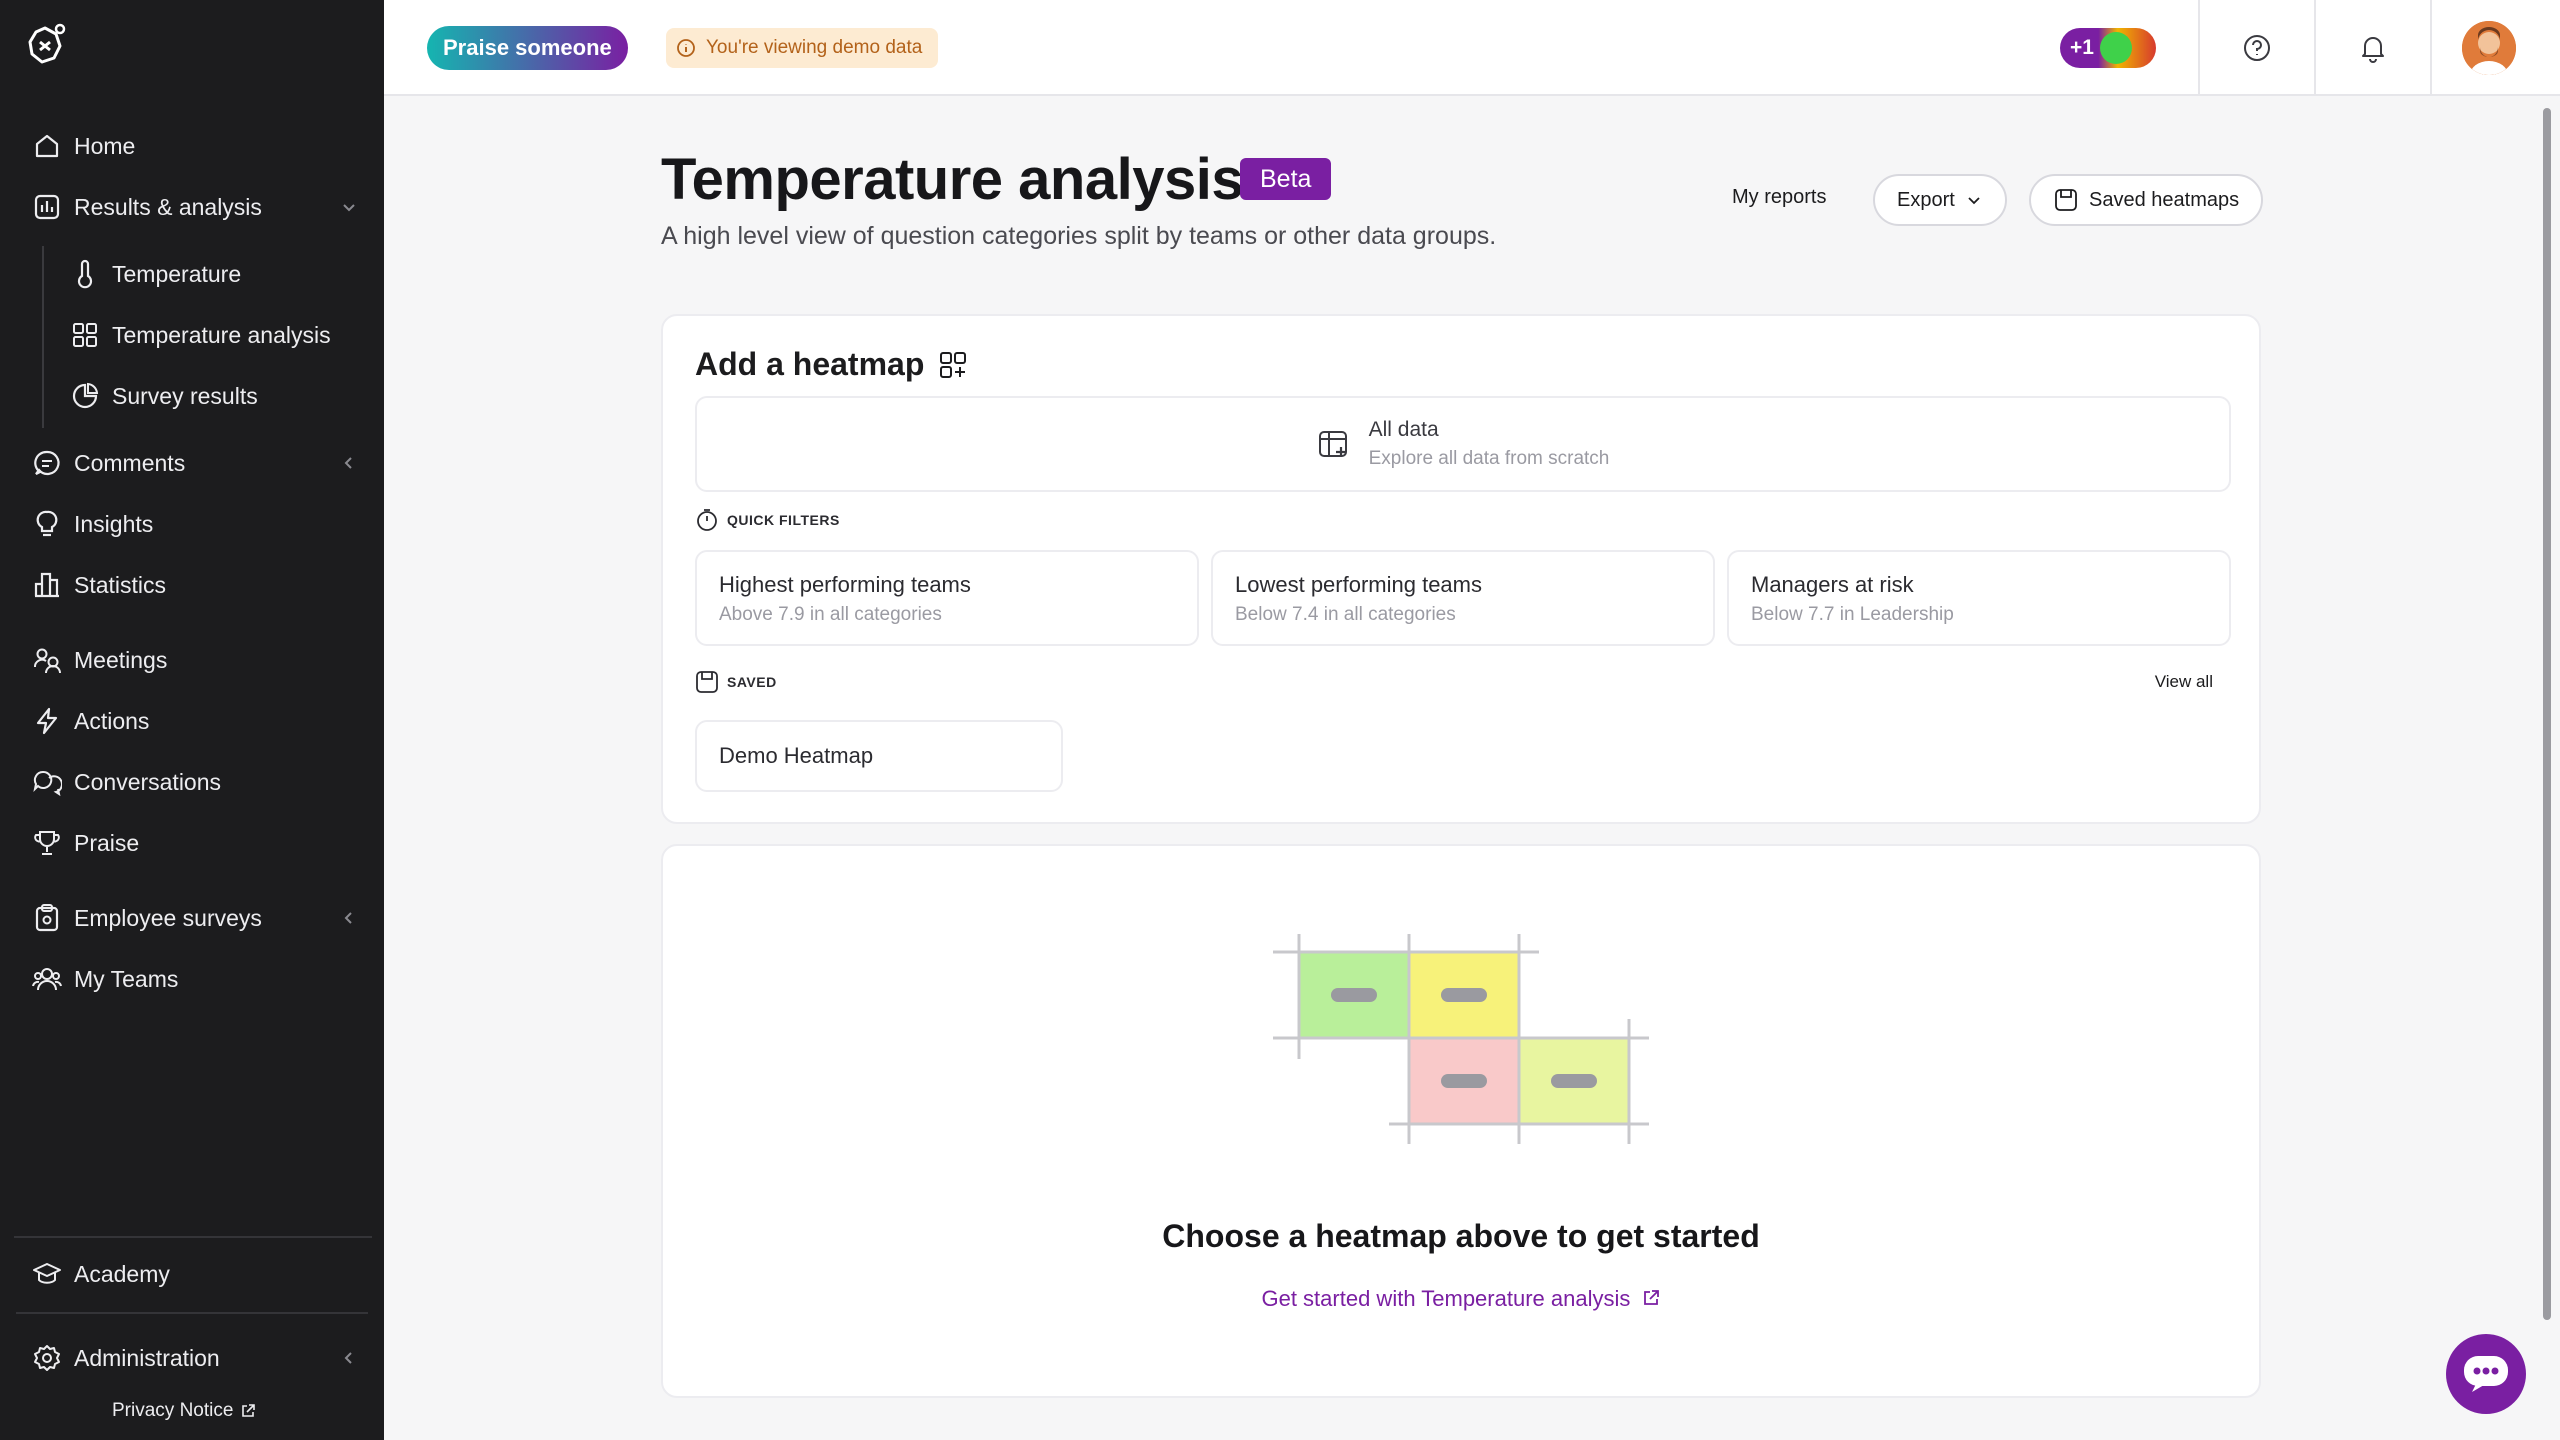 The image size is (2560, 1440). I want to click on quick-filters-label: QUICK FILTERS, so click(767, 520).